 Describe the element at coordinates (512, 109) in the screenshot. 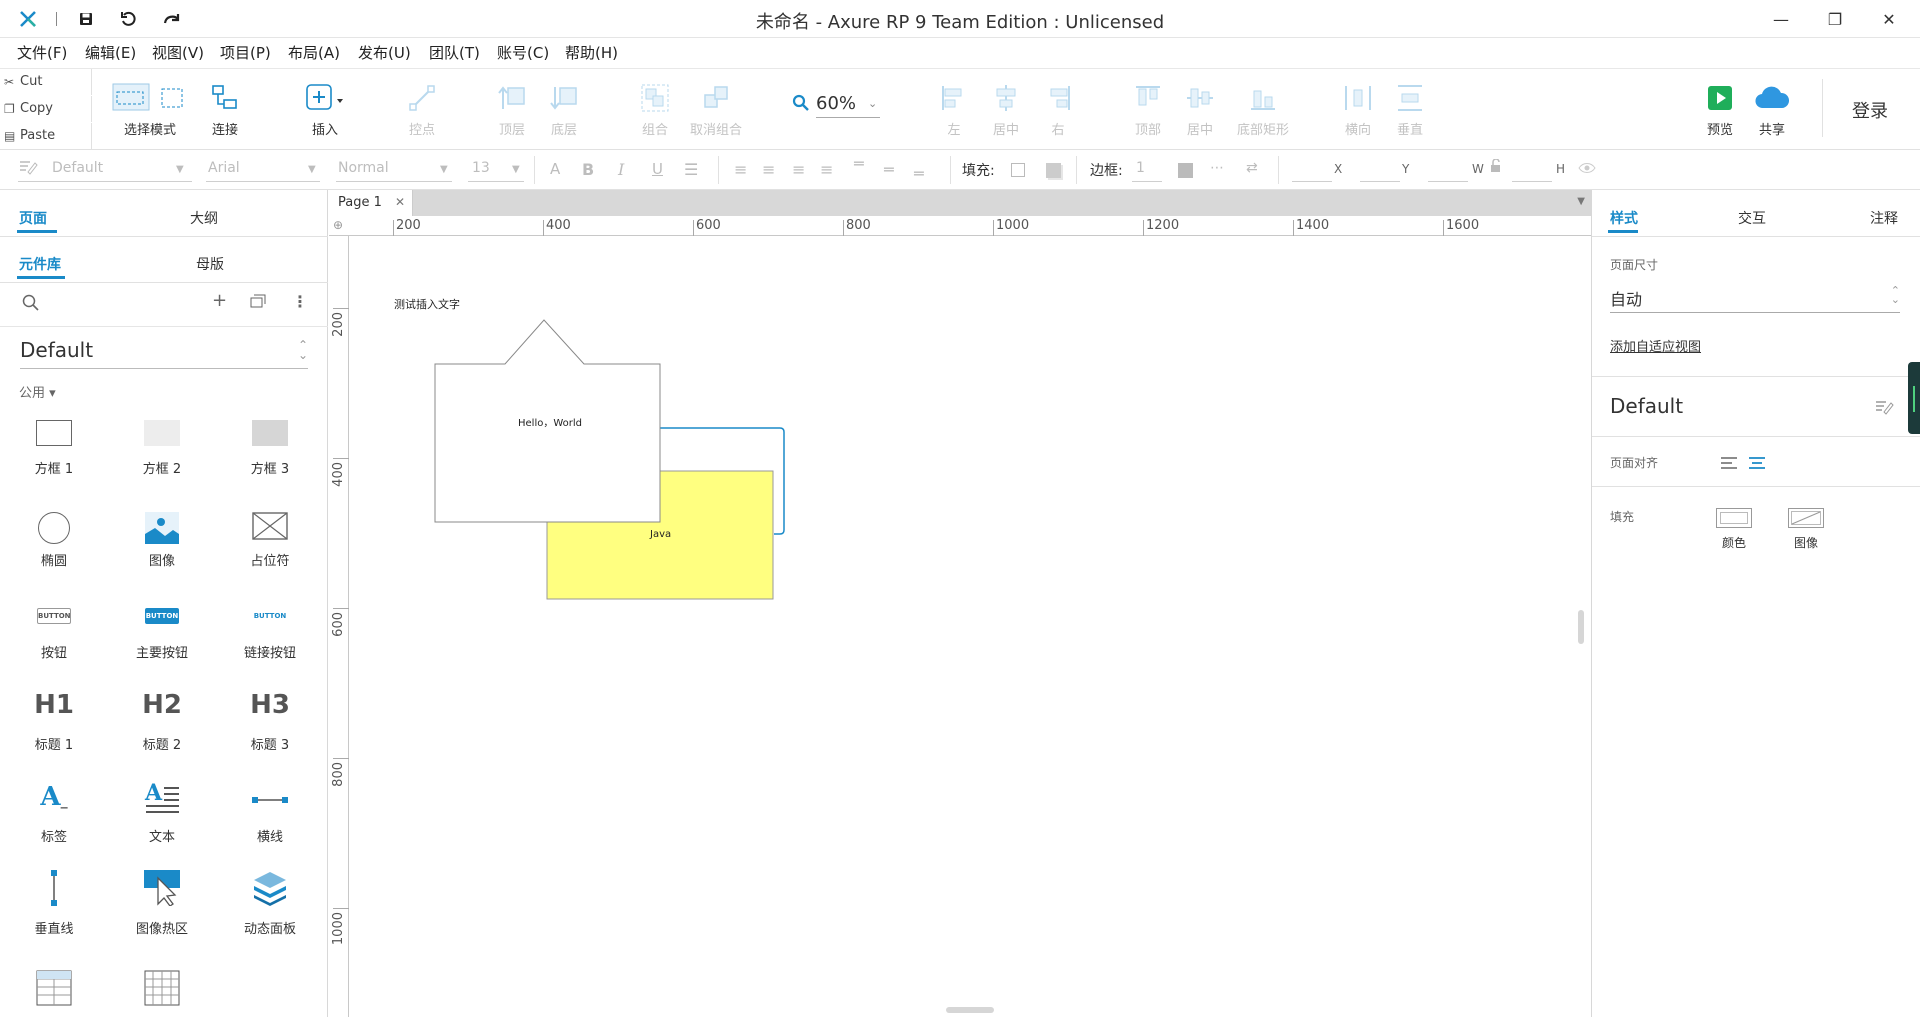

I see `top-layer-button: 顶层` at that location.